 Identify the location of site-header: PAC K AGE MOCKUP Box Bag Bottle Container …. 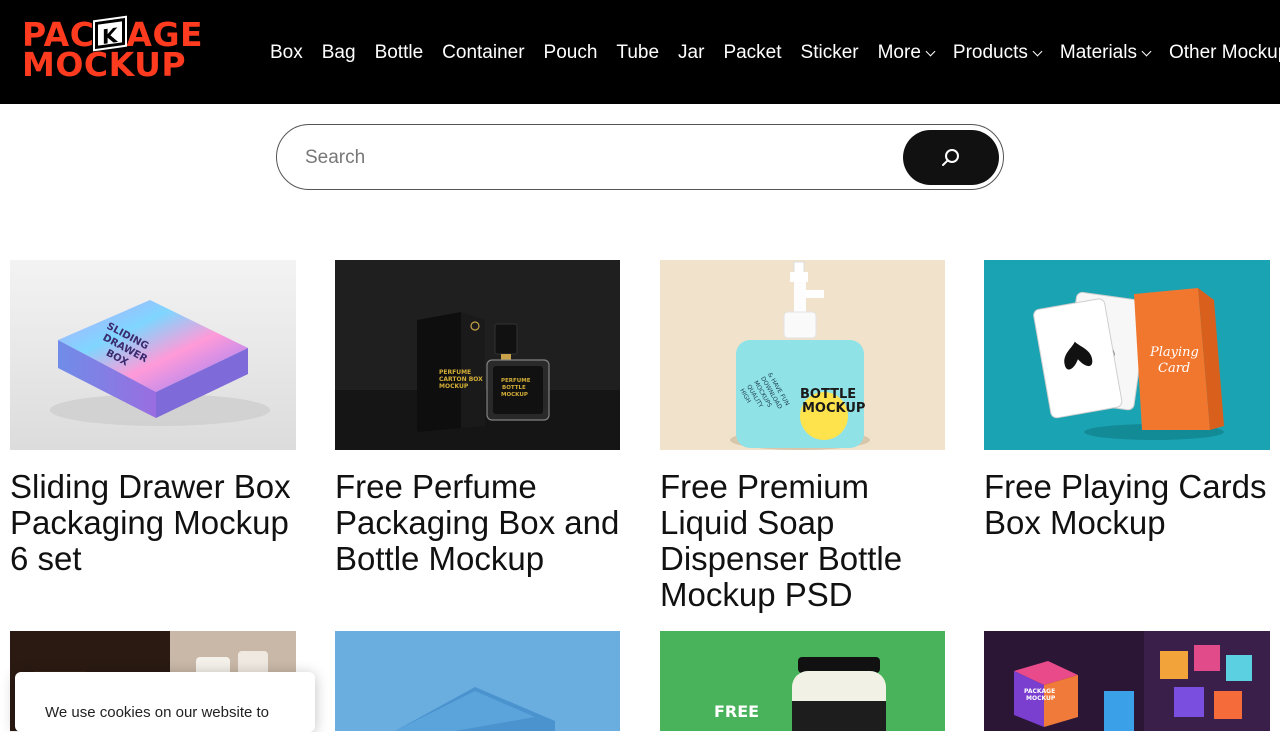
(640, 52).